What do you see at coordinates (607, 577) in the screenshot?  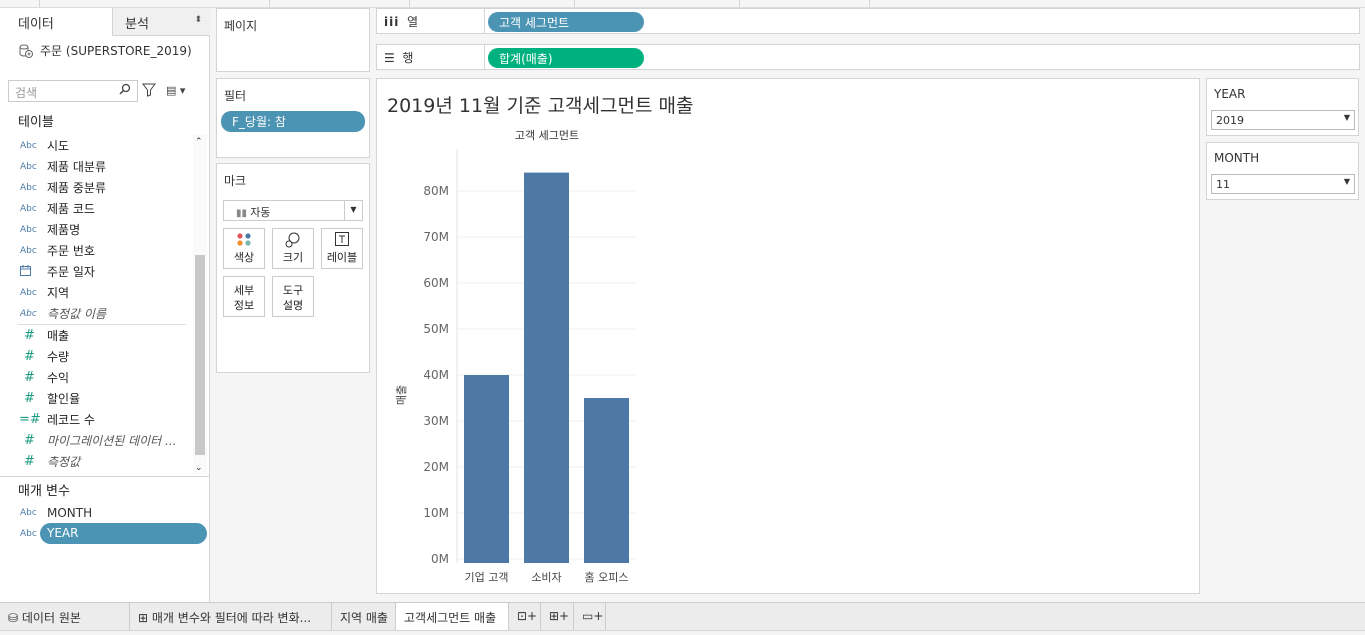 I see `x-tick-label: 홈 오피스` at bounding box center [607, 577].